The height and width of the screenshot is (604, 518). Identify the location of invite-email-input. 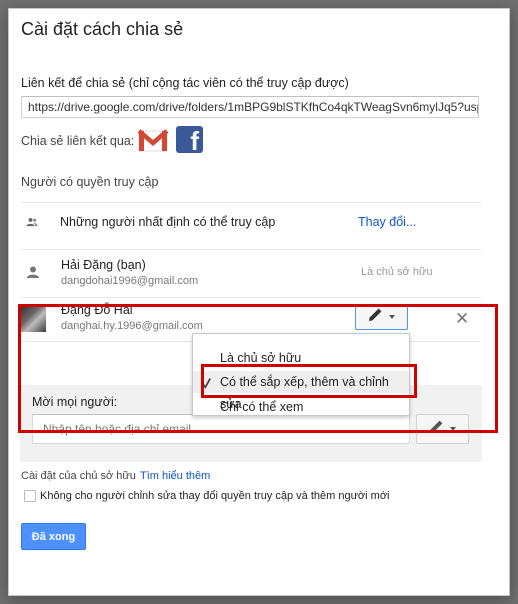
(221, 429).